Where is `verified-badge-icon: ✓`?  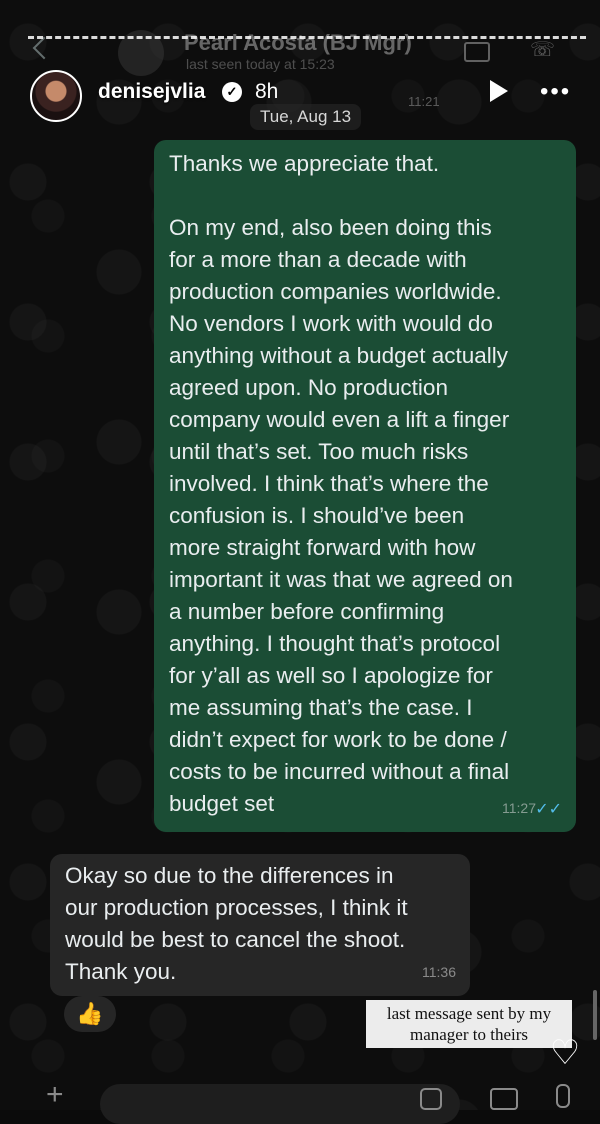
verified-badge-icon: ✓ is located at coordinates (232, 92).